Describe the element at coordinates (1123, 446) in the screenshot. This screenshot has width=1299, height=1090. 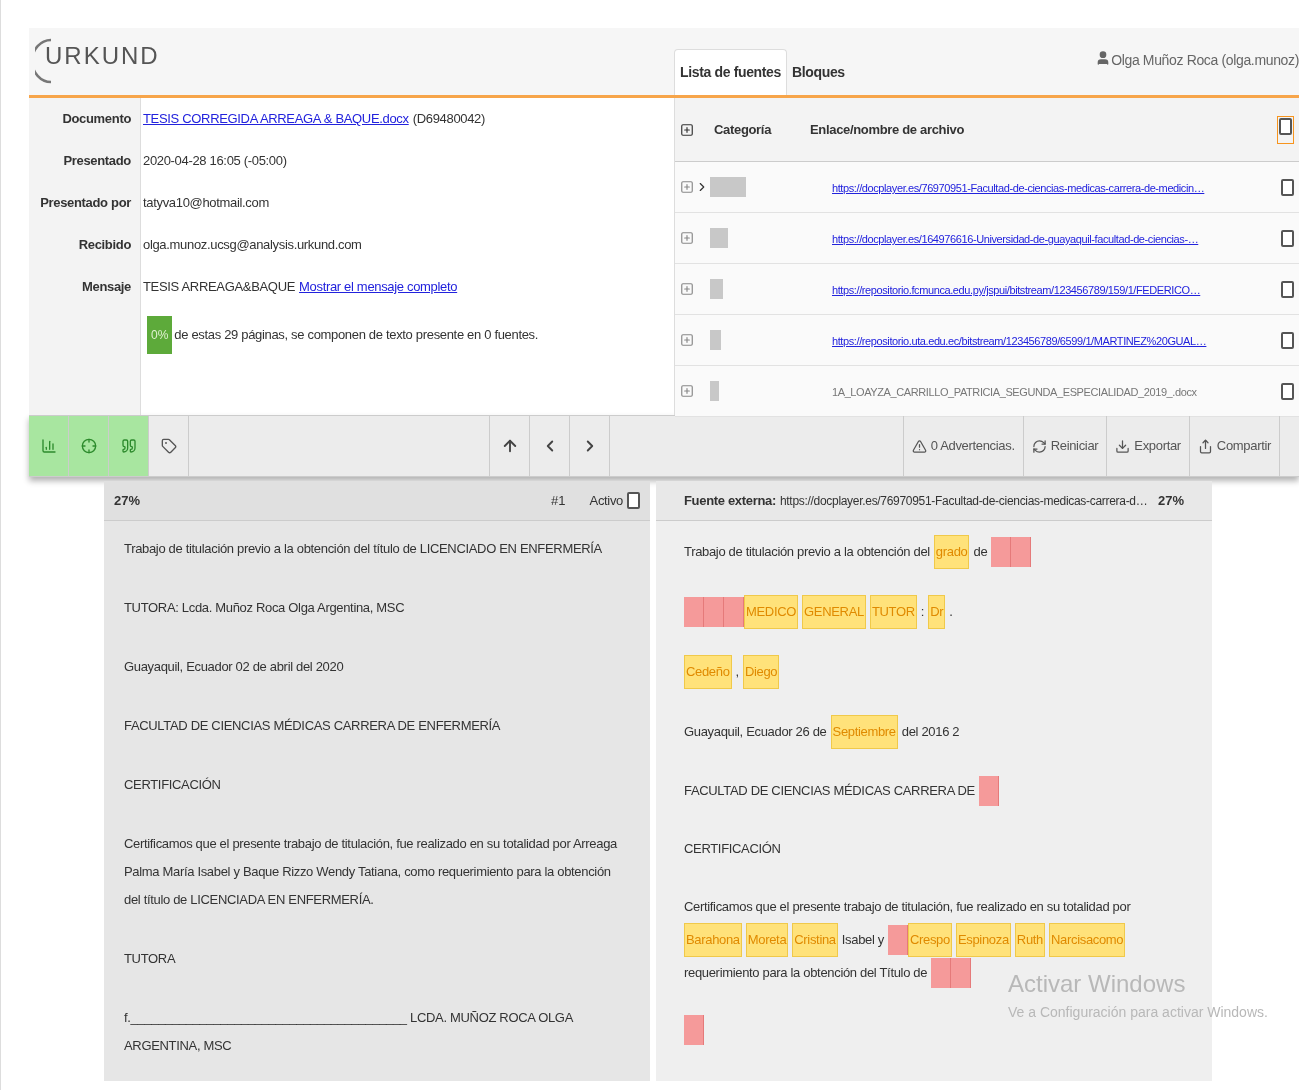
I see `download-icon` at that location.